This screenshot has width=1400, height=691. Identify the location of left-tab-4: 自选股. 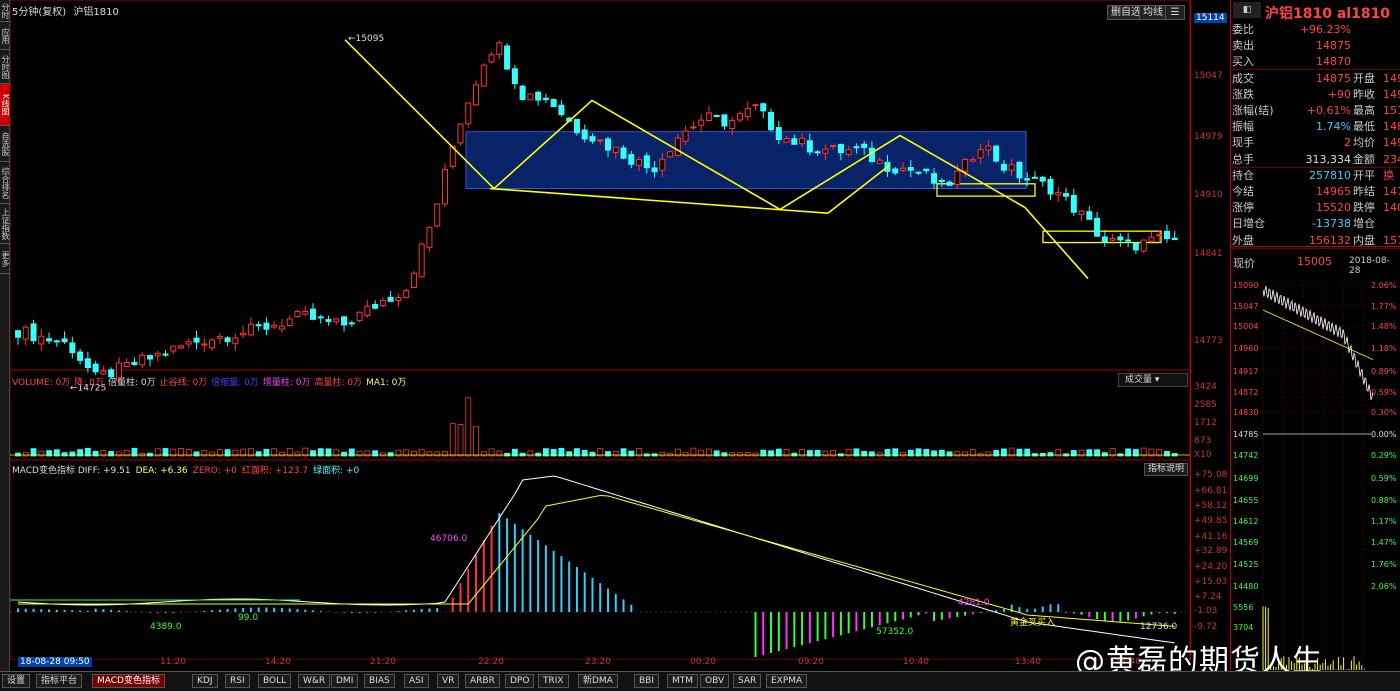
(5, 144).